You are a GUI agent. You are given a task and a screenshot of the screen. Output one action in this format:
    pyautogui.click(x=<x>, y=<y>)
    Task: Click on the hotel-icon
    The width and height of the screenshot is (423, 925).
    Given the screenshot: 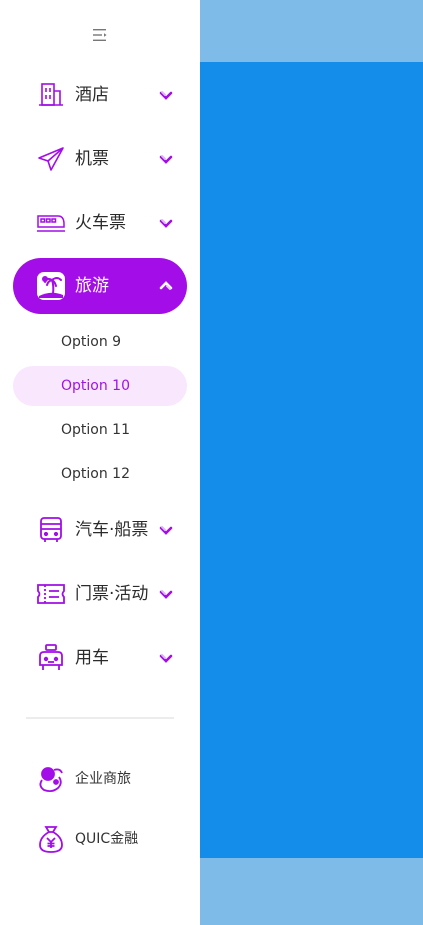 What is the action you would take?
    pyautogui.click(x=51, y=95)
    